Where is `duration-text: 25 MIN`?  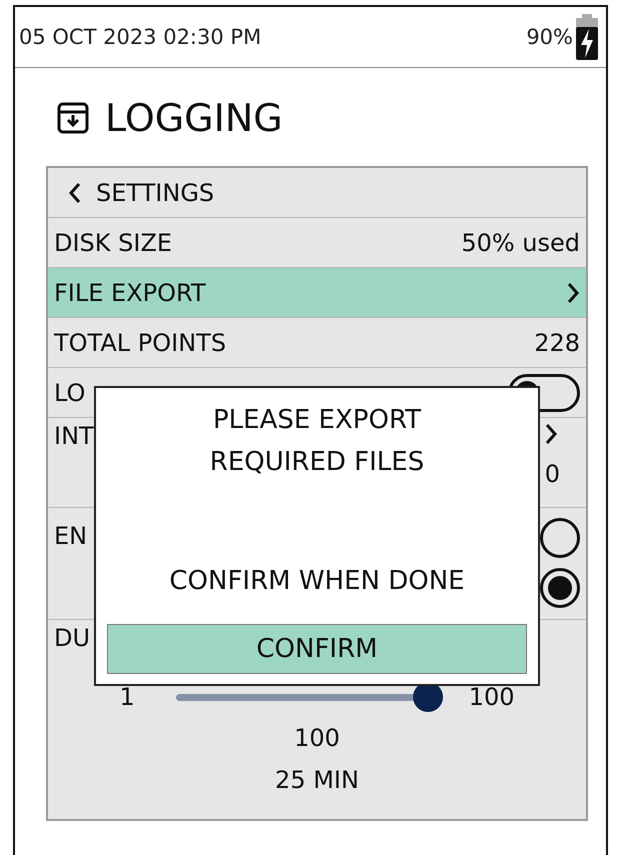 duration-text: 25 MIN is located at coordinates (317, 780).